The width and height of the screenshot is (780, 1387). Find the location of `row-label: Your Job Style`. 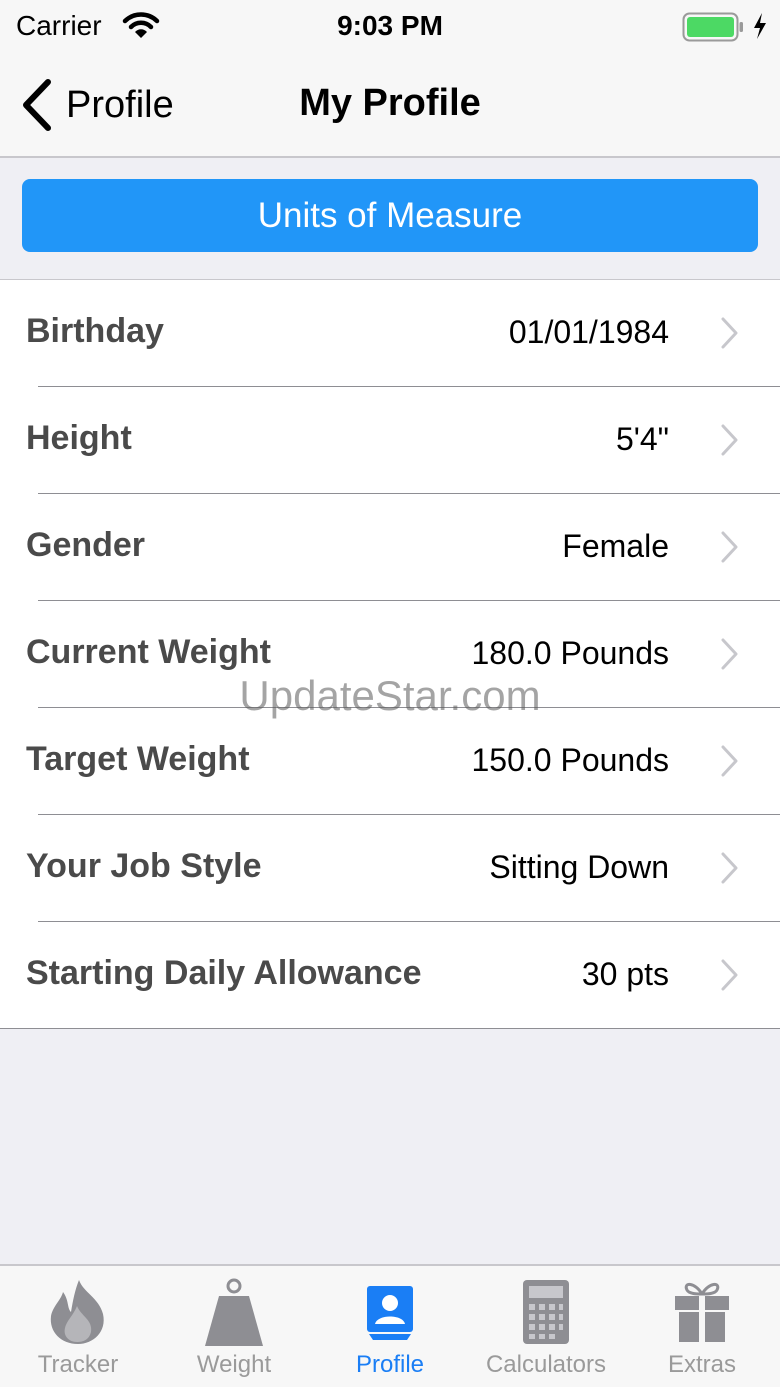

row-label: Your Job Style is located at coordinates (144, 866).